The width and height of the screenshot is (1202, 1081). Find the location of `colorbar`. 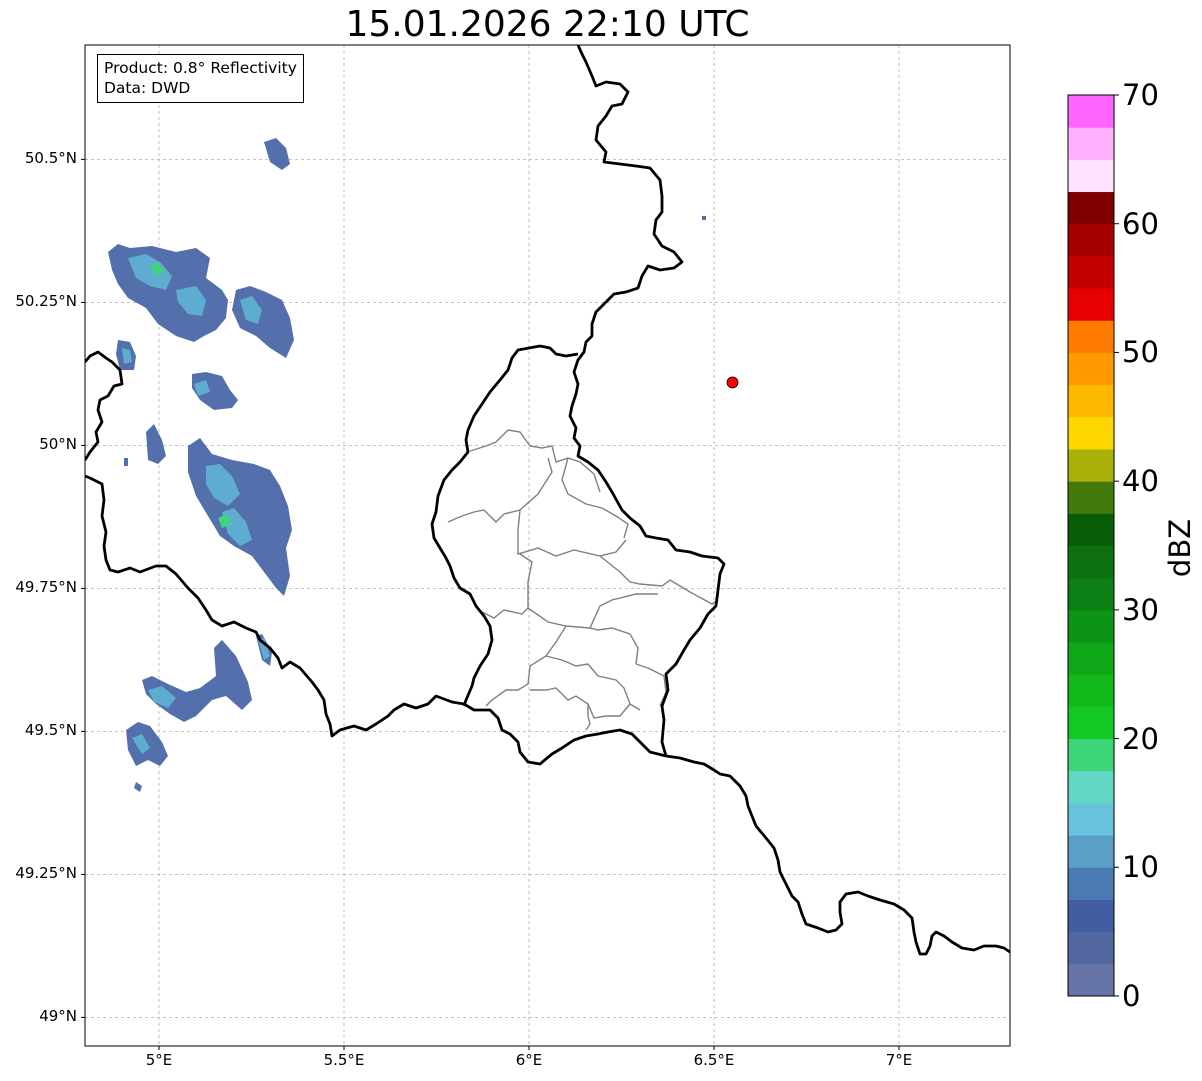

colorbar is located at coordinates (1091, 546).